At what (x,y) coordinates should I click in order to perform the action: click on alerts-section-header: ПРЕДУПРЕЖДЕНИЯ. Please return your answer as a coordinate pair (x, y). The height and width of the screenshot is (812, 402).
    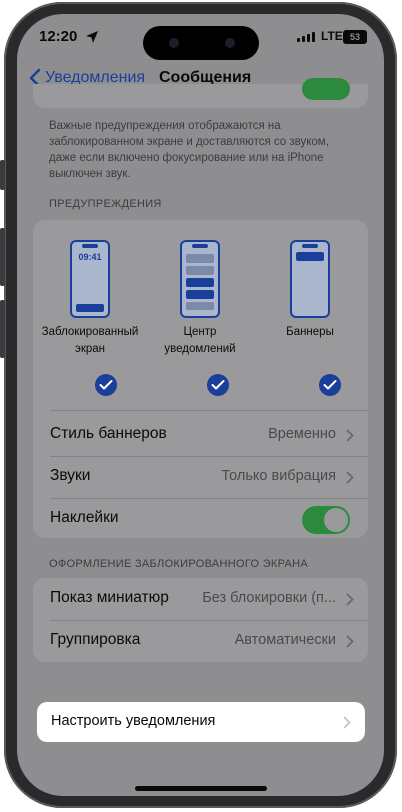
    Looking at the image, I should click on (105, 204).